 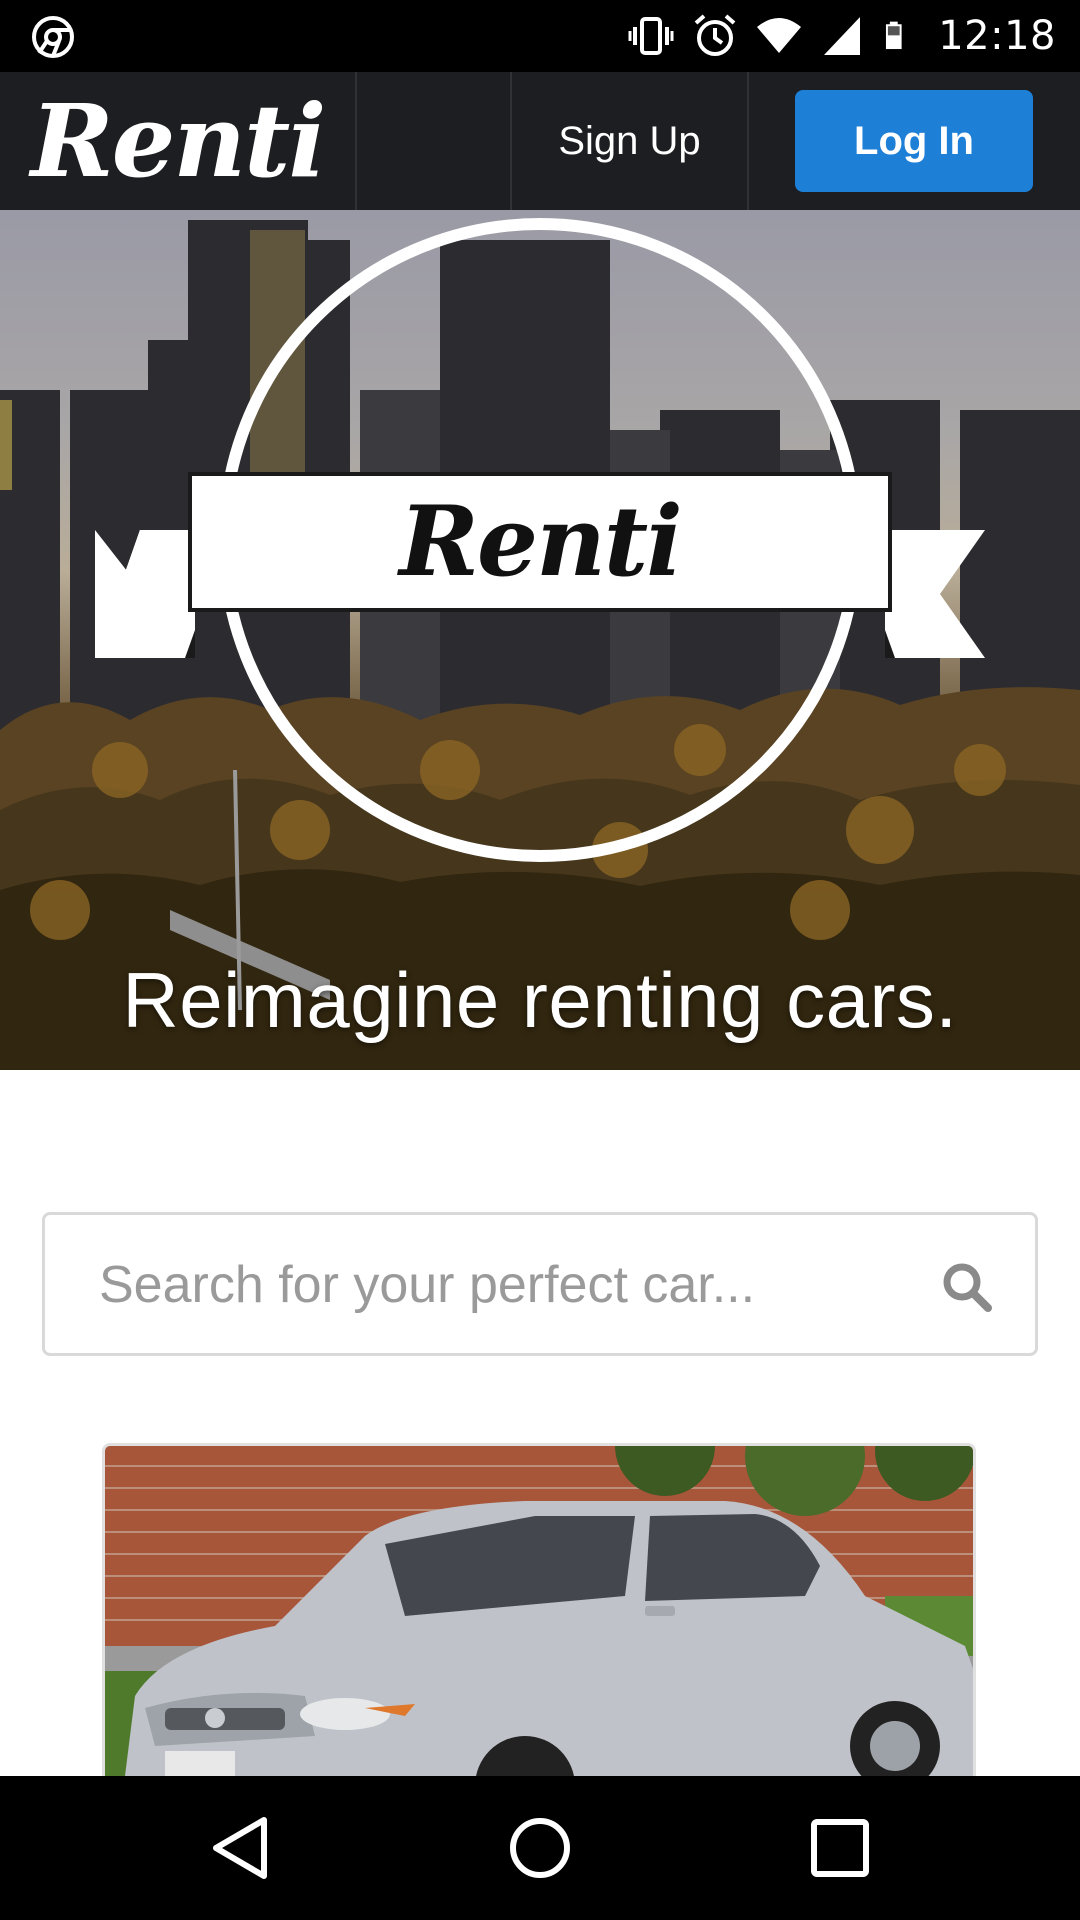 I want to click on system-navigation-bar, so click(x=540, y=1848).